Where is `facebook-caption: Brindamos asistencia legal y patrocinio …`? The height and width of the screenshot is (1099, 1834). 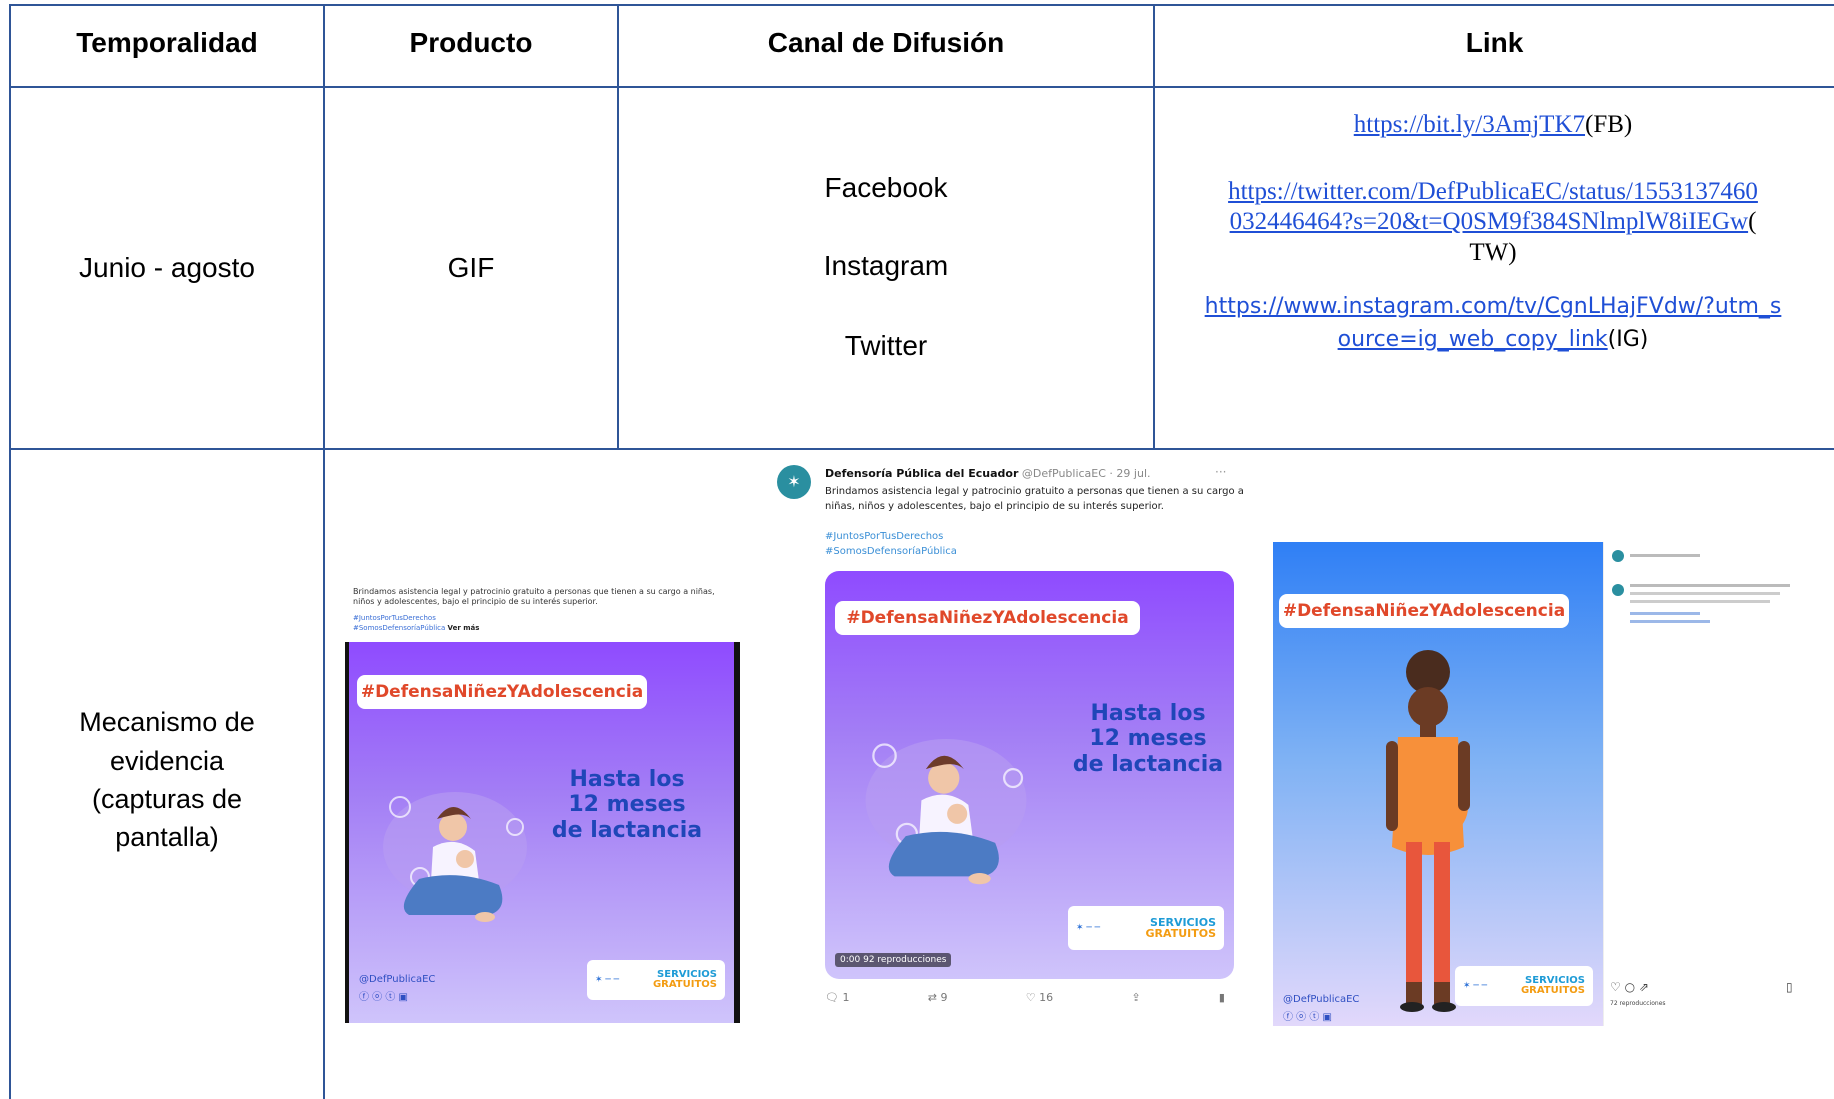
facebook-caption: Brindamos asistencia legal y patrocinio … is located at coordinates (534, 597).